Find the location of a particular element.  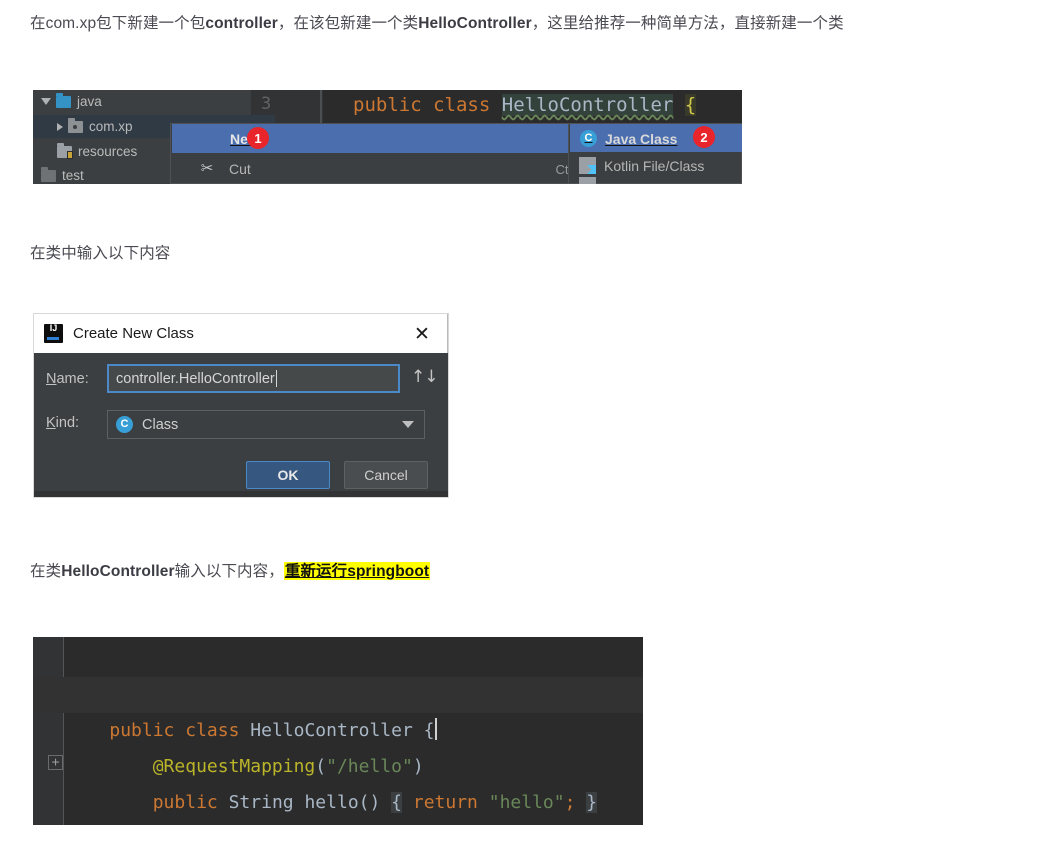

name-label-mnemonic: N is located at coordinates (51, 379).